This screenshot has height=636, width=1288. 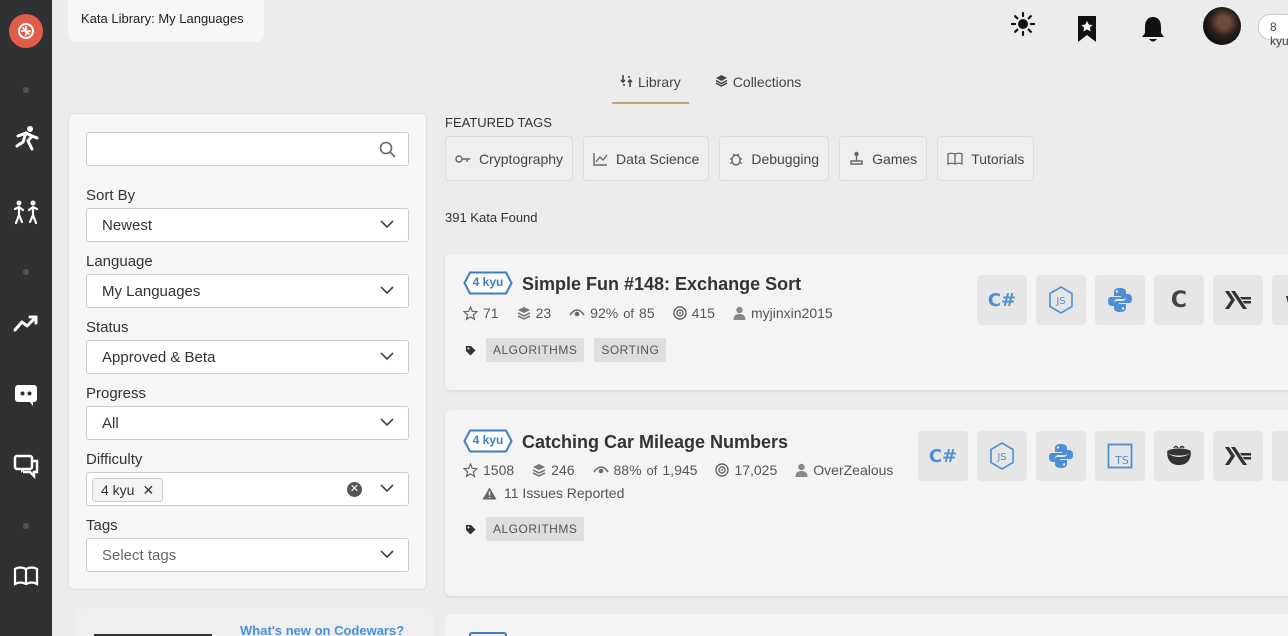 What do you see at coordinates (26, 395) in the screenshot?
I see `discord-icon` at bounding box center [26, 395].